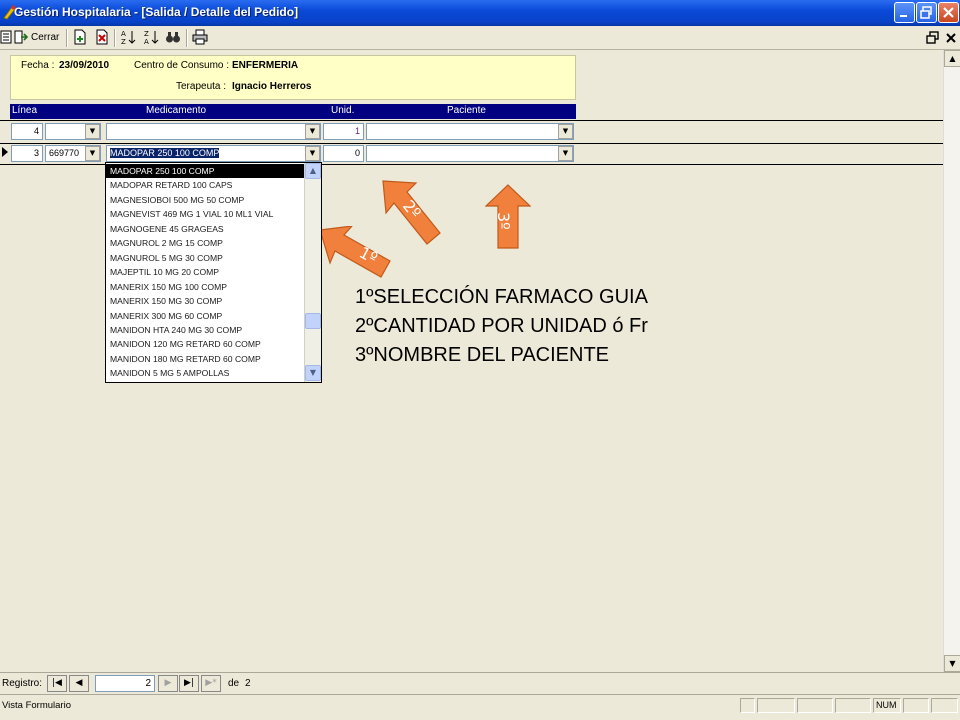 The width and height of the screenshot is (960, 720). Describe the element at coordinates (205, 229) in the screenshot. I see `dropdown-option: MAGNOGENE 45 GRAGEAS` at that location.